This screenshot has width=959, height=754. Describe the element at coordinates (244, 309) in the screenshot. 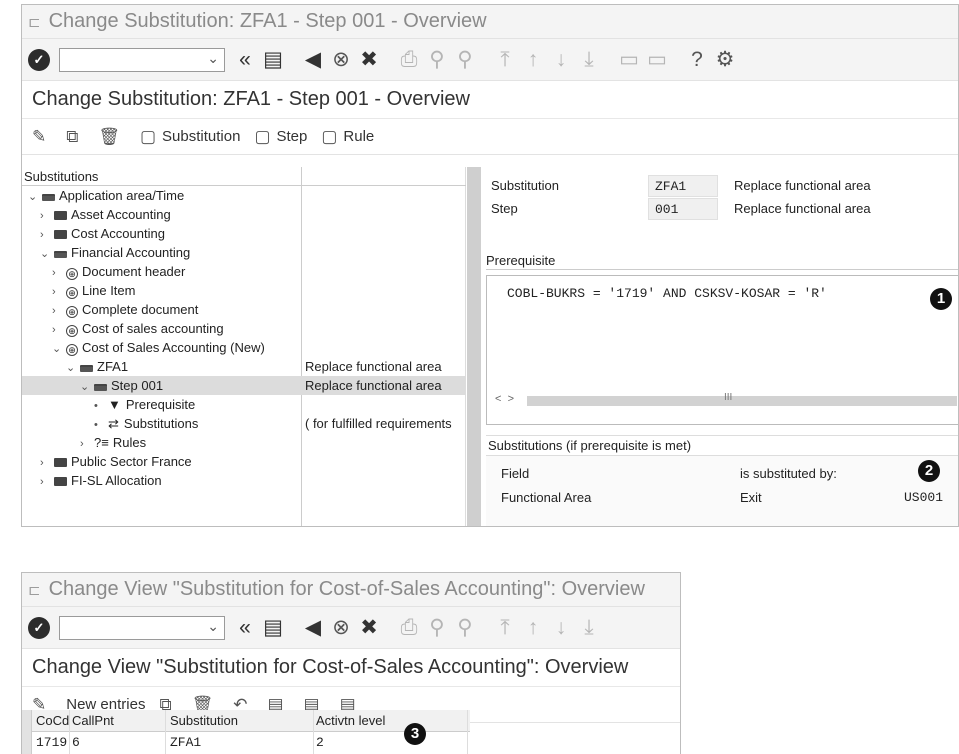

I see `tree-node-complete-document: › ⊕ Complete document` at that location.